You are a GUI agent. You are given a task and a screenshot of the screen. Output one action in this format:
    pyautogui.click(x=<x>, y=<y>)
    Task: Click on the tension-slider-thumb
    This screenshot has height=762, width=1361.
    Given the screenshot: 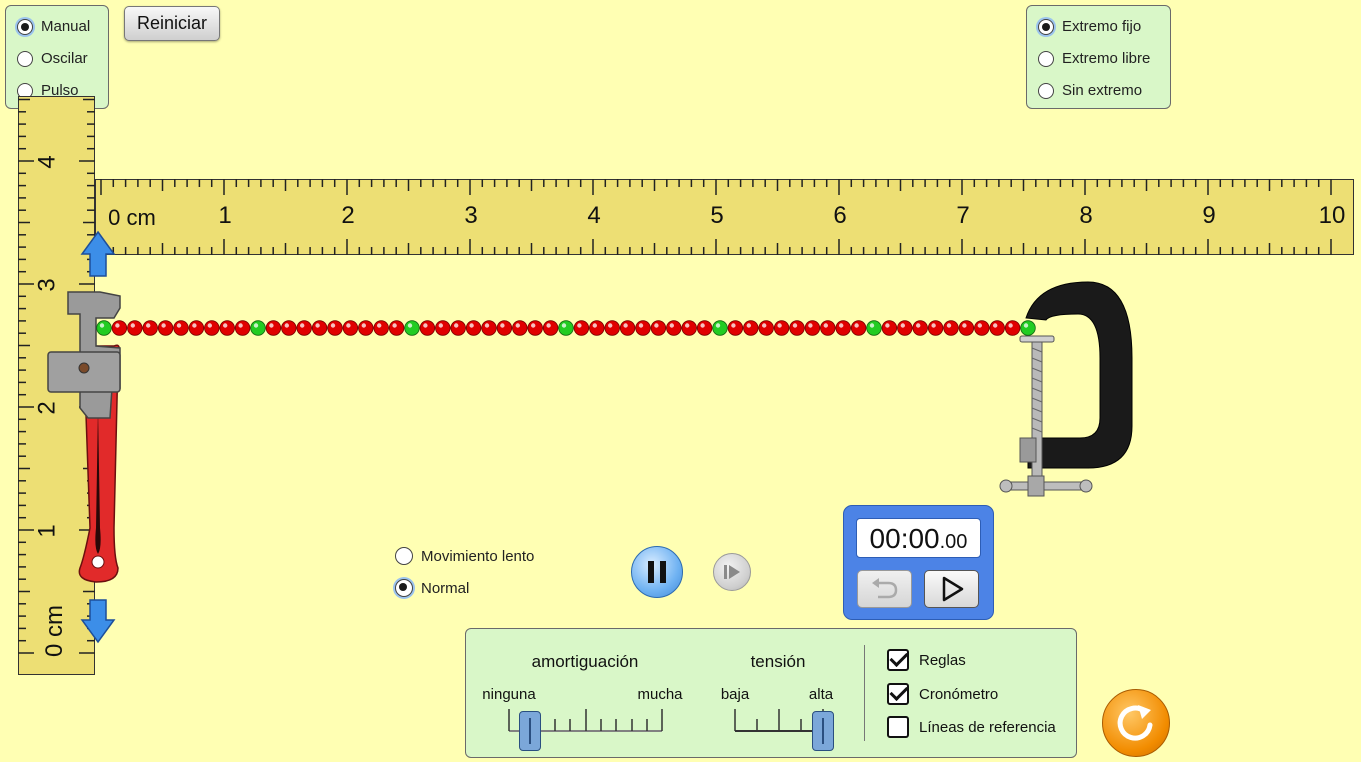 What is the action you would take?
    pyautogui.click(x=823, y=731)
    